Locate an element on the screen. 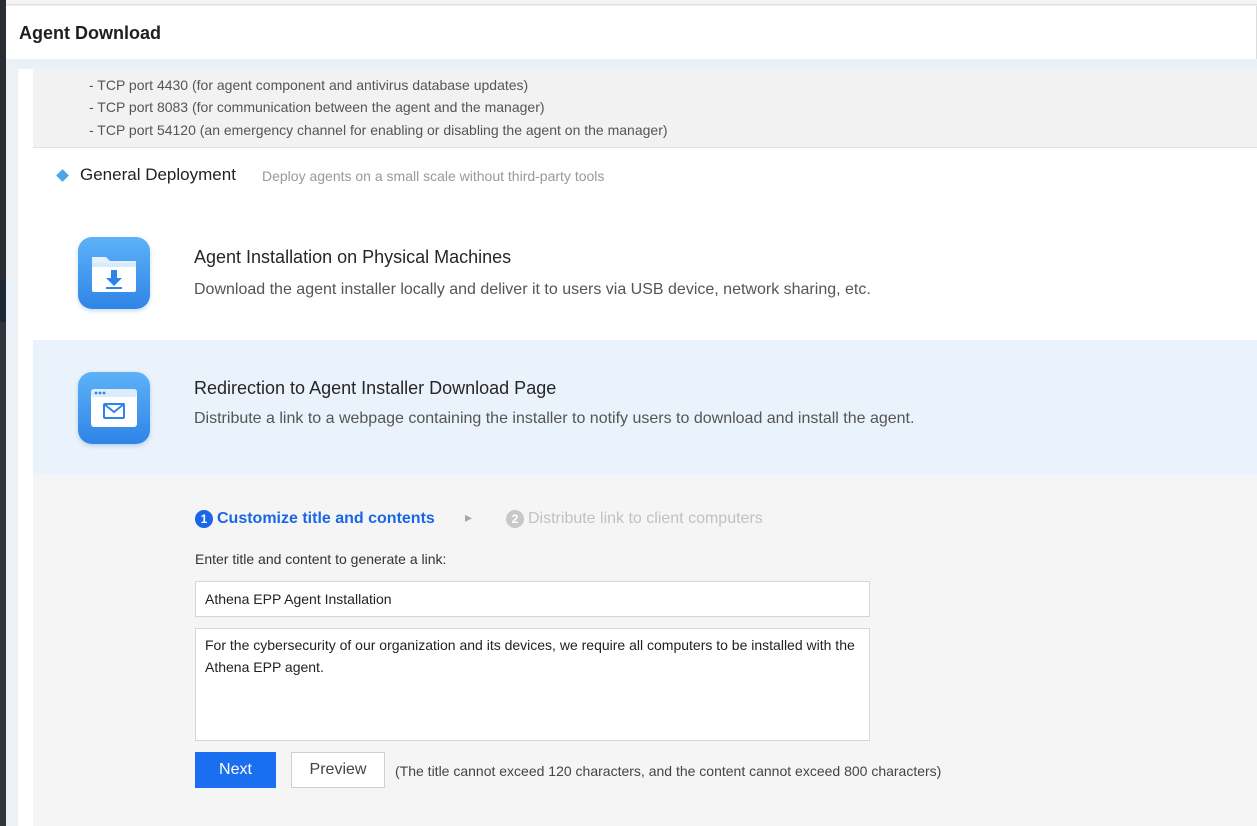  diamond-bullet-icon is located at coordinates (62, 175).